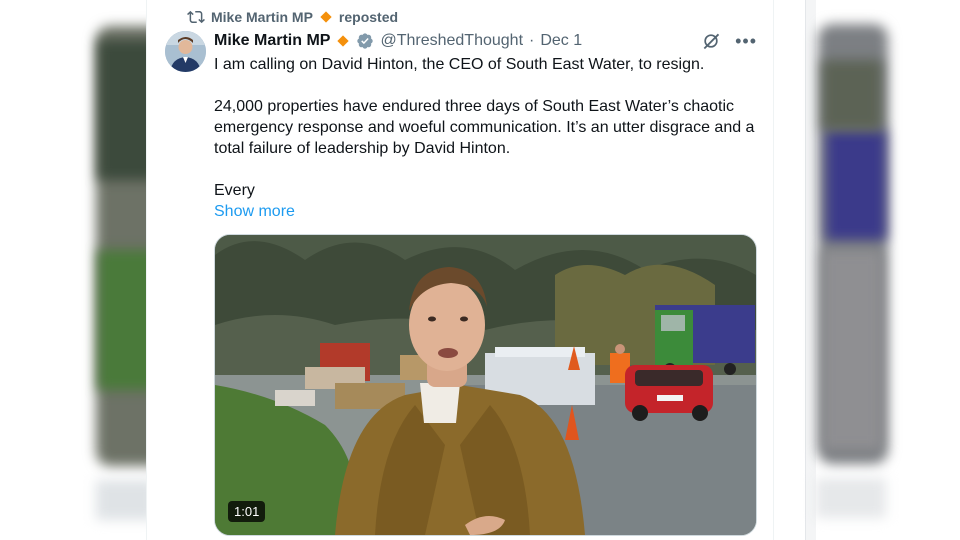 This screenshot has width=960, height=540. Describe the element at coordinates (262, 17) in the screenshot. I see `repost-author: Mike Martin MP` at that location.